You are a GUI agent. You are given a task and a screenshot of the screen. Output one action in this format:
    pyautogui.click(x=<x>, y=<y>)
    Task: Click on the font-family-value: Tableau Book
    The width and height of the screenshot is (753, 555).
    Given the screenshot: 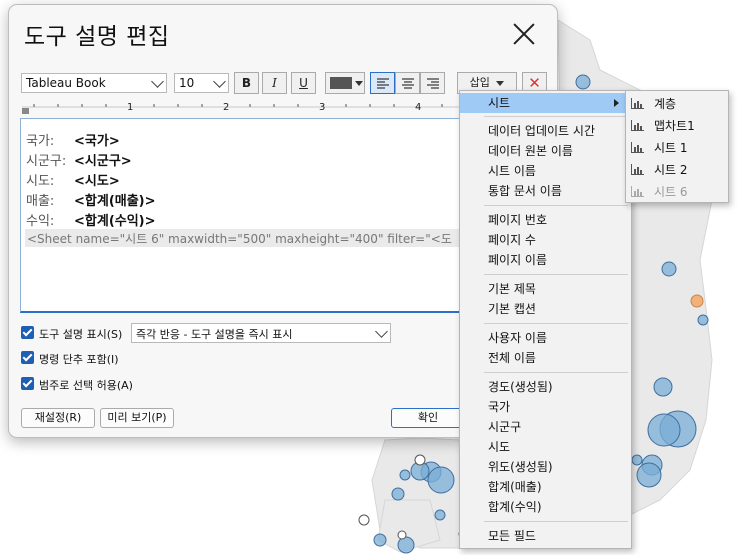 What is the action you would take?
    pyautogui.click(x=66, y=83)
    